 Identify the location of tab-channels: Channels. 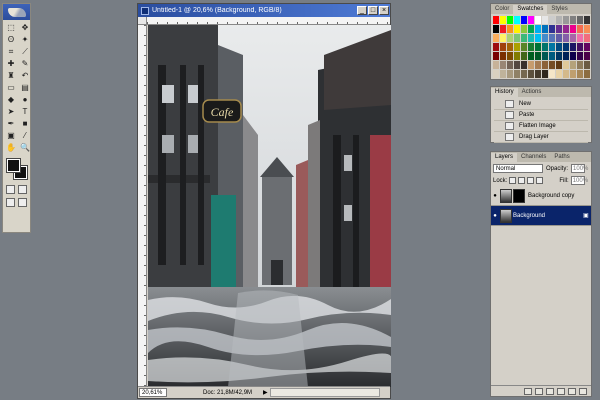
(533, 157).